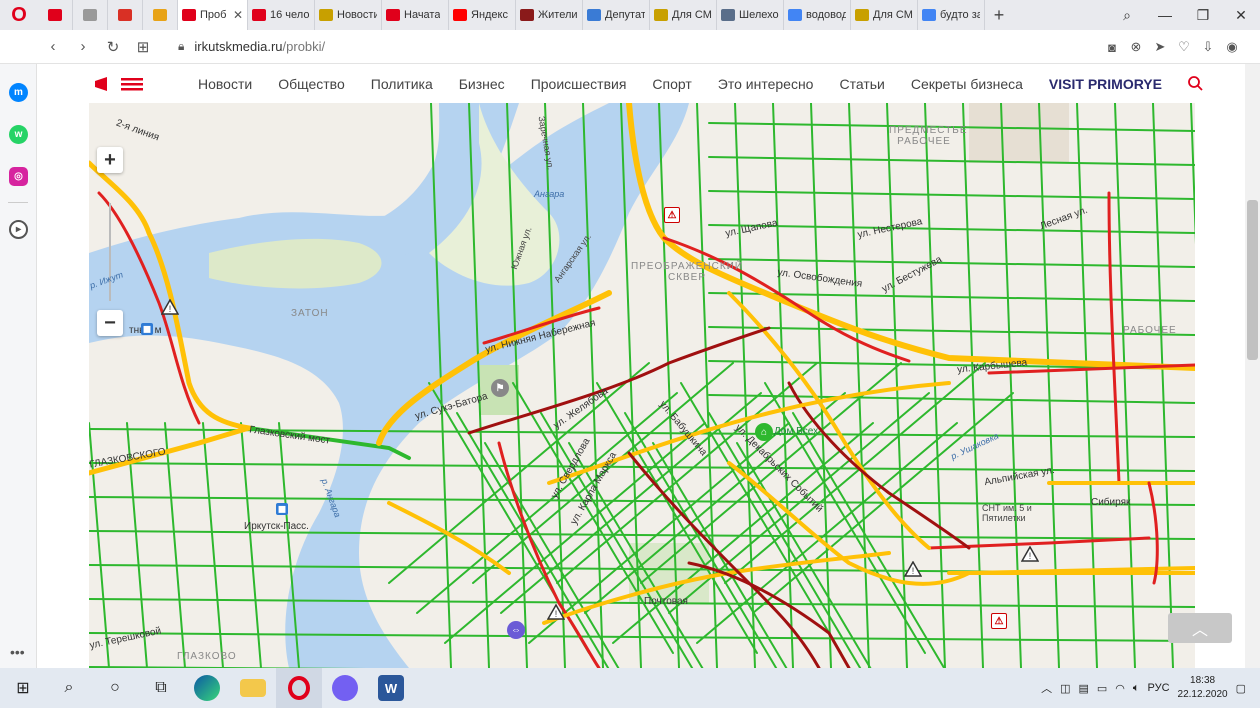 The image size is (1260, 708). What do you see at coordinates (1120, 688) in the screenshot?
I see `wifi-icon: ◠` at bounding box center [1120, 688].